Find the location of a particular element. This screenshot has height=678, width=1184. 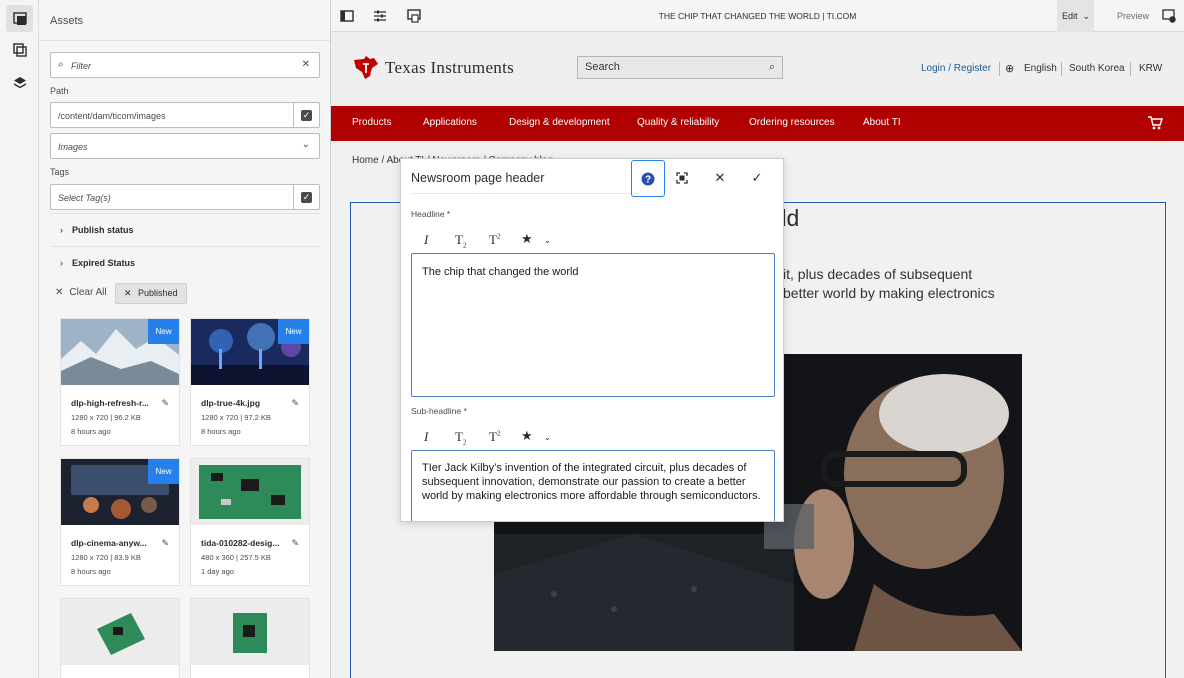

mode-select: Edit ⌄ is located at coordinates (1075, 16).